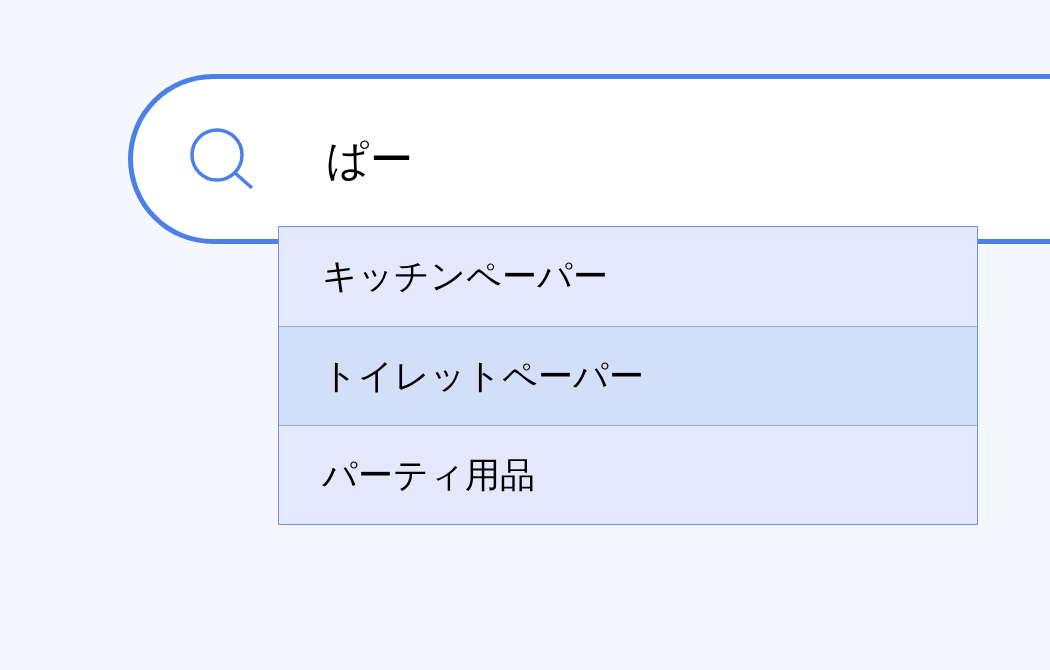 This screenshot has width=1050, height=670. Describe the element at coordinates (576, 159) in the screenshot. I see `search-input: ぱー` at that location.